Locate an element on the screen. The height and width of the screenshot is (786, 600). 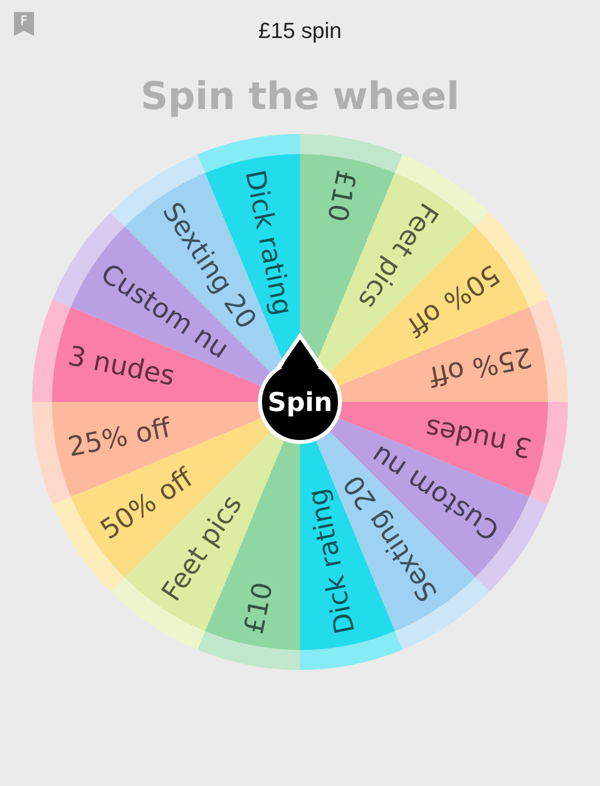
heading: Spin the wheel is located at coordinates (300, 96).